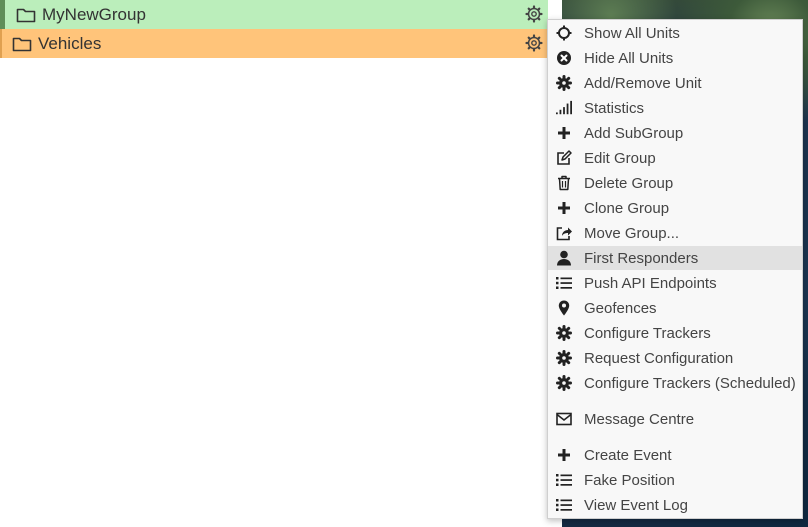 The height and width of the screenshot is (527, 808). I want to click on menu-item-hide-all-units: Hide All Units, so click(675, 58).